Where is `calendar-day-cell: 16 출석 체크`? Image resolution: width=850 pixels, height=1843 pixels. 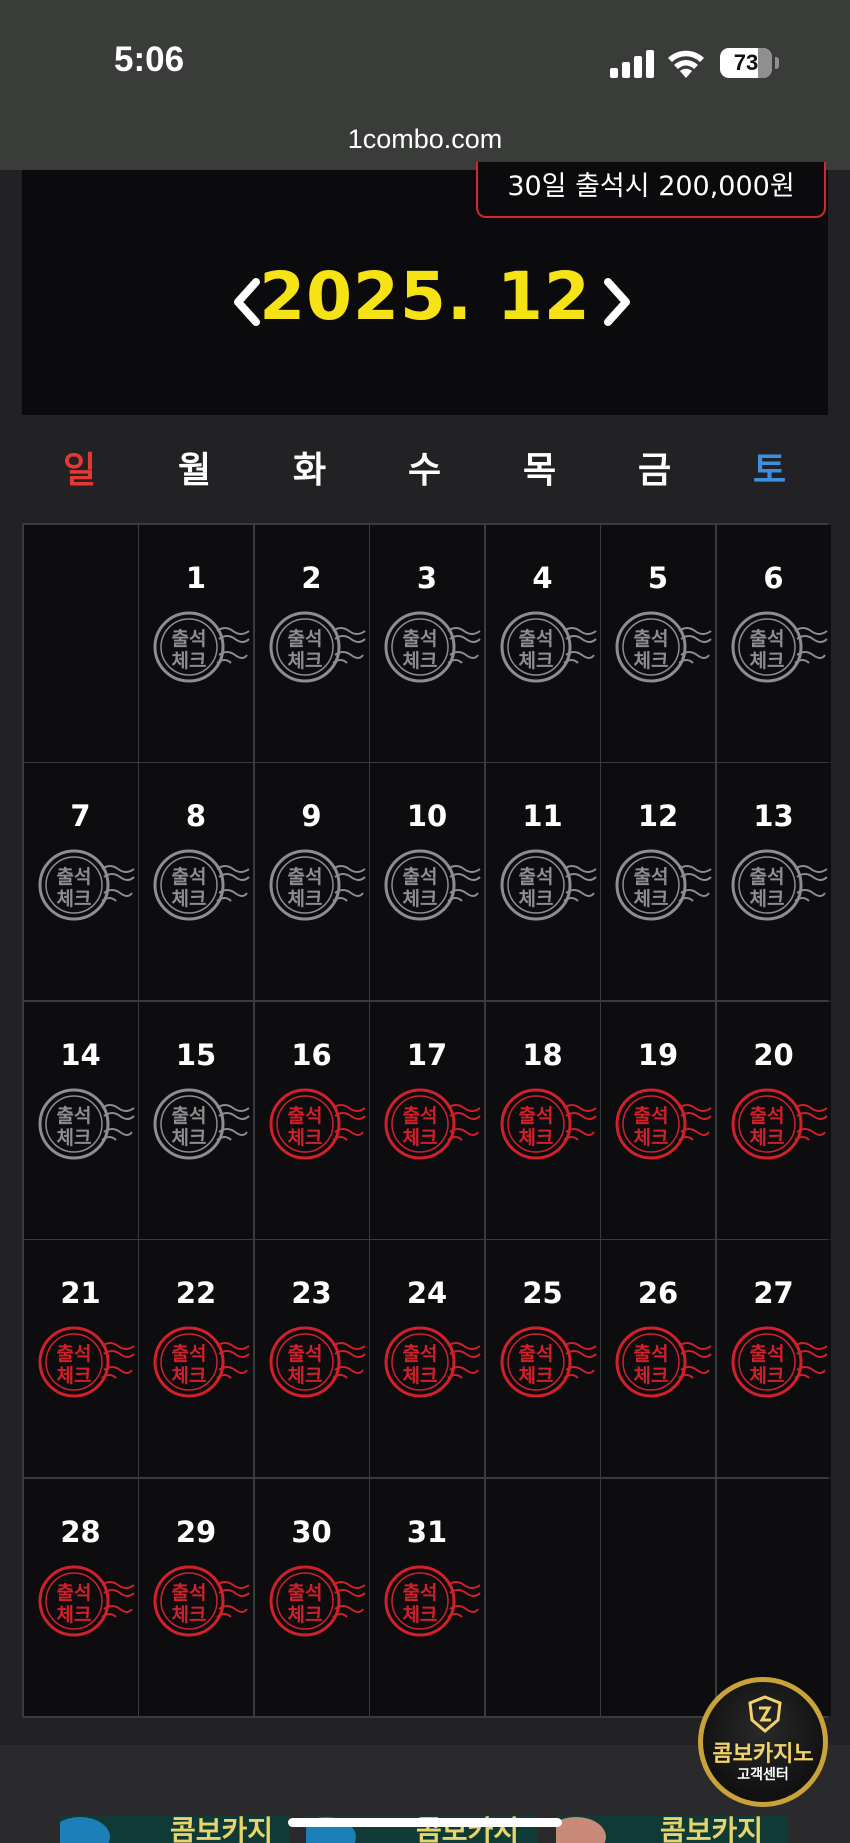
calendar-day-cell: 16 출석 체크 is located at coordinates (311, 1120).